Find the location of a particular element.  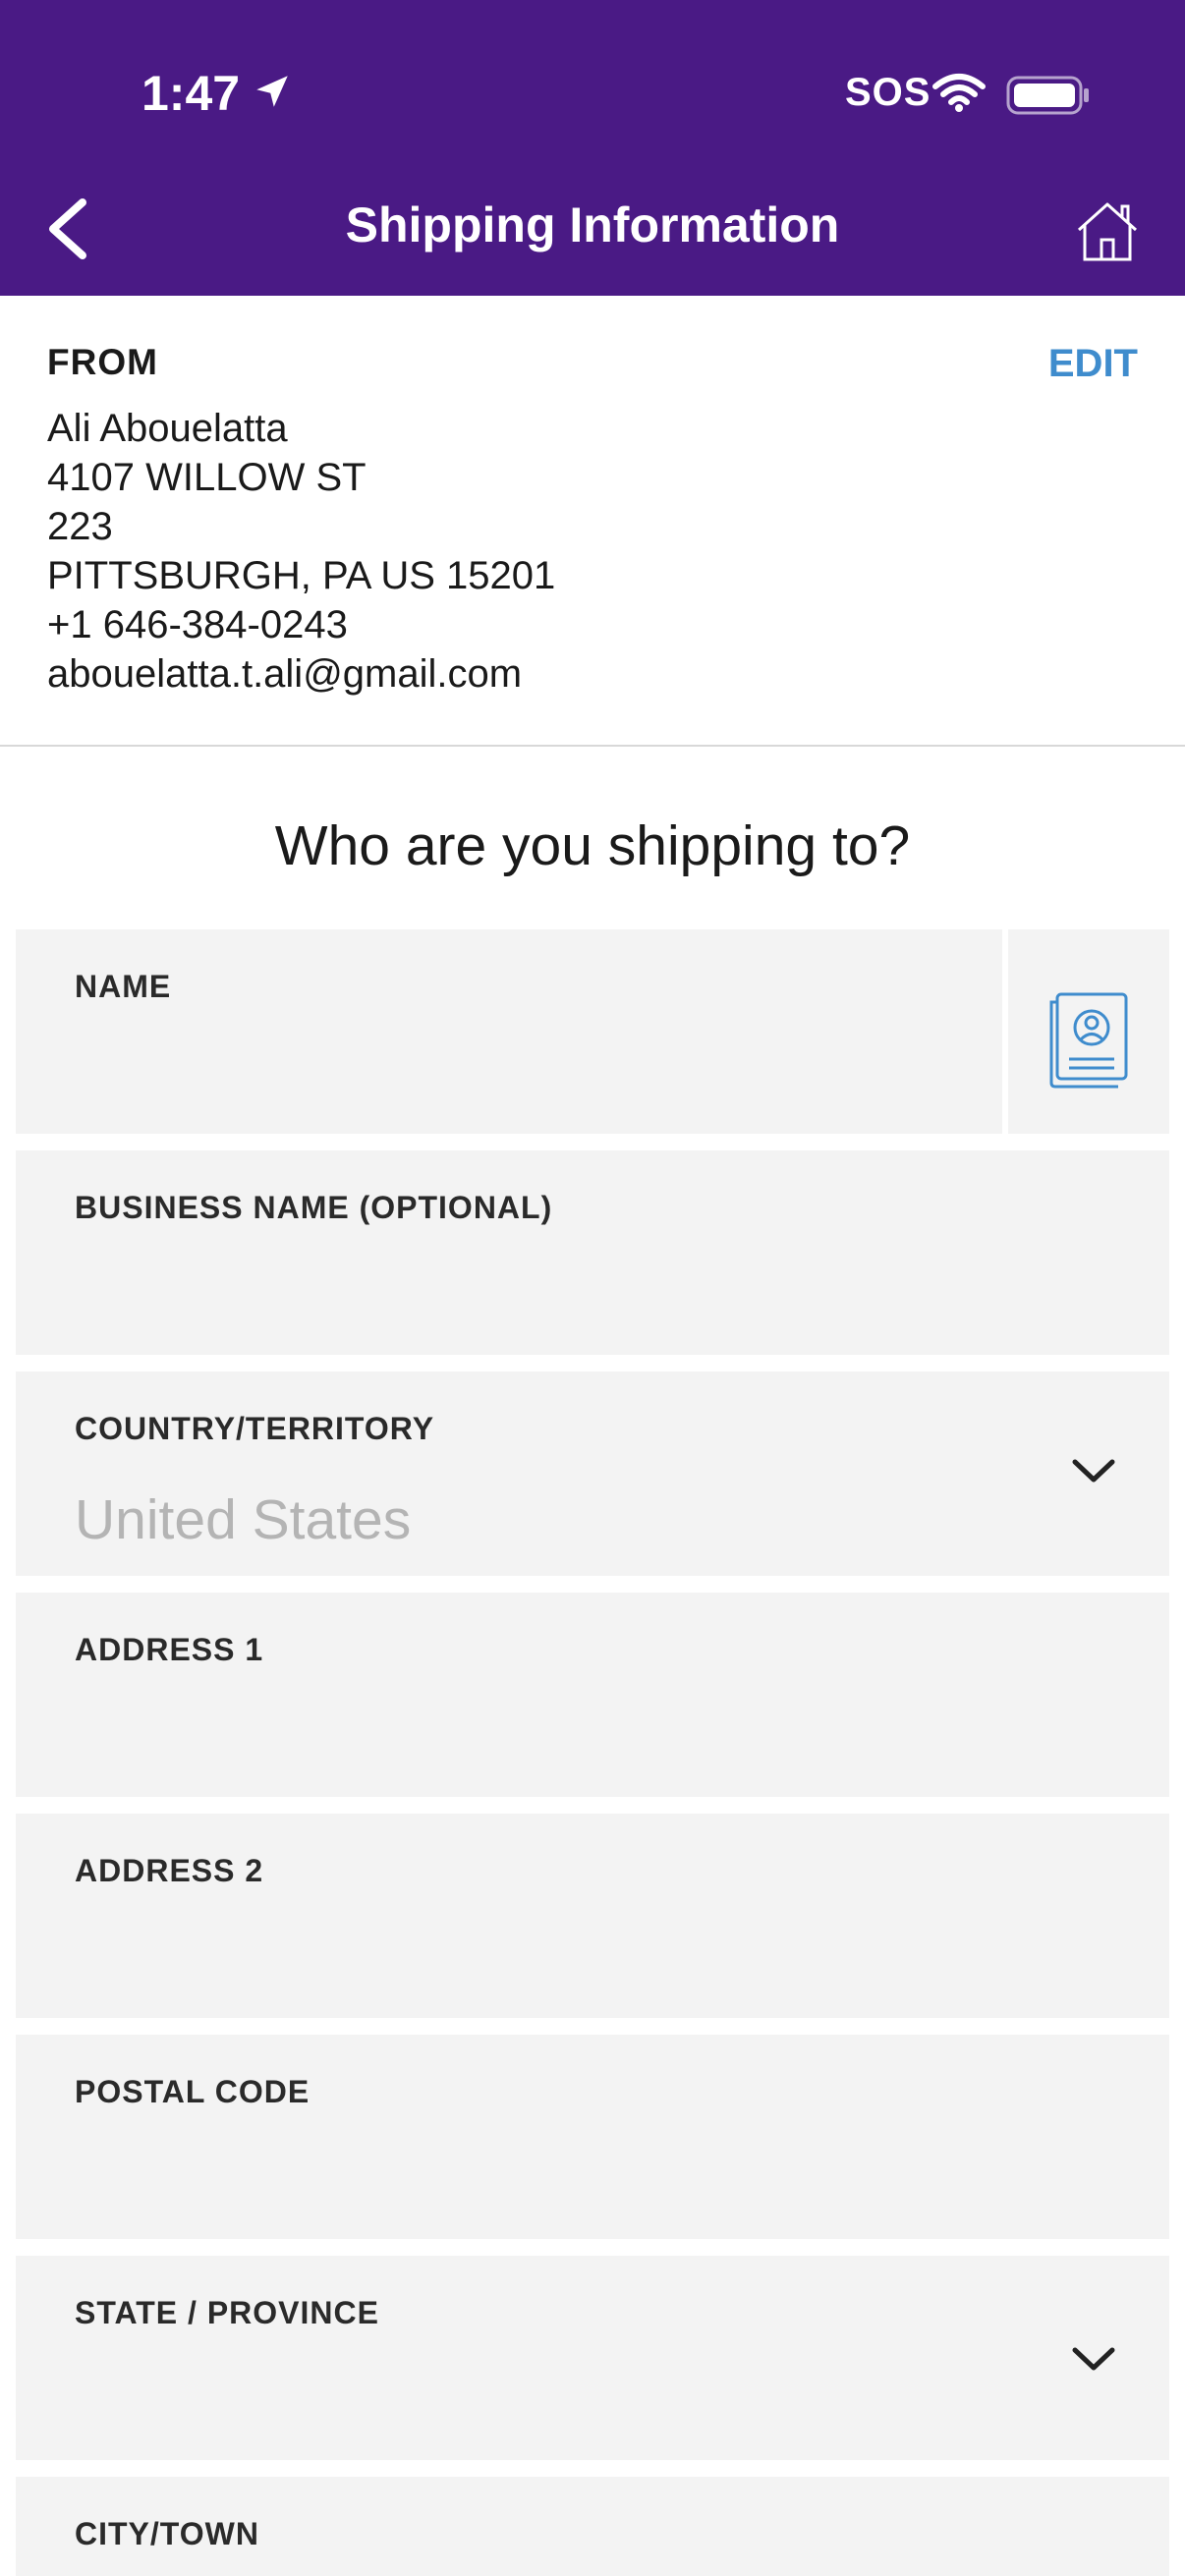

country-select: COUNTRY/TERRITORY United States is located at coordinates (592, 1474).